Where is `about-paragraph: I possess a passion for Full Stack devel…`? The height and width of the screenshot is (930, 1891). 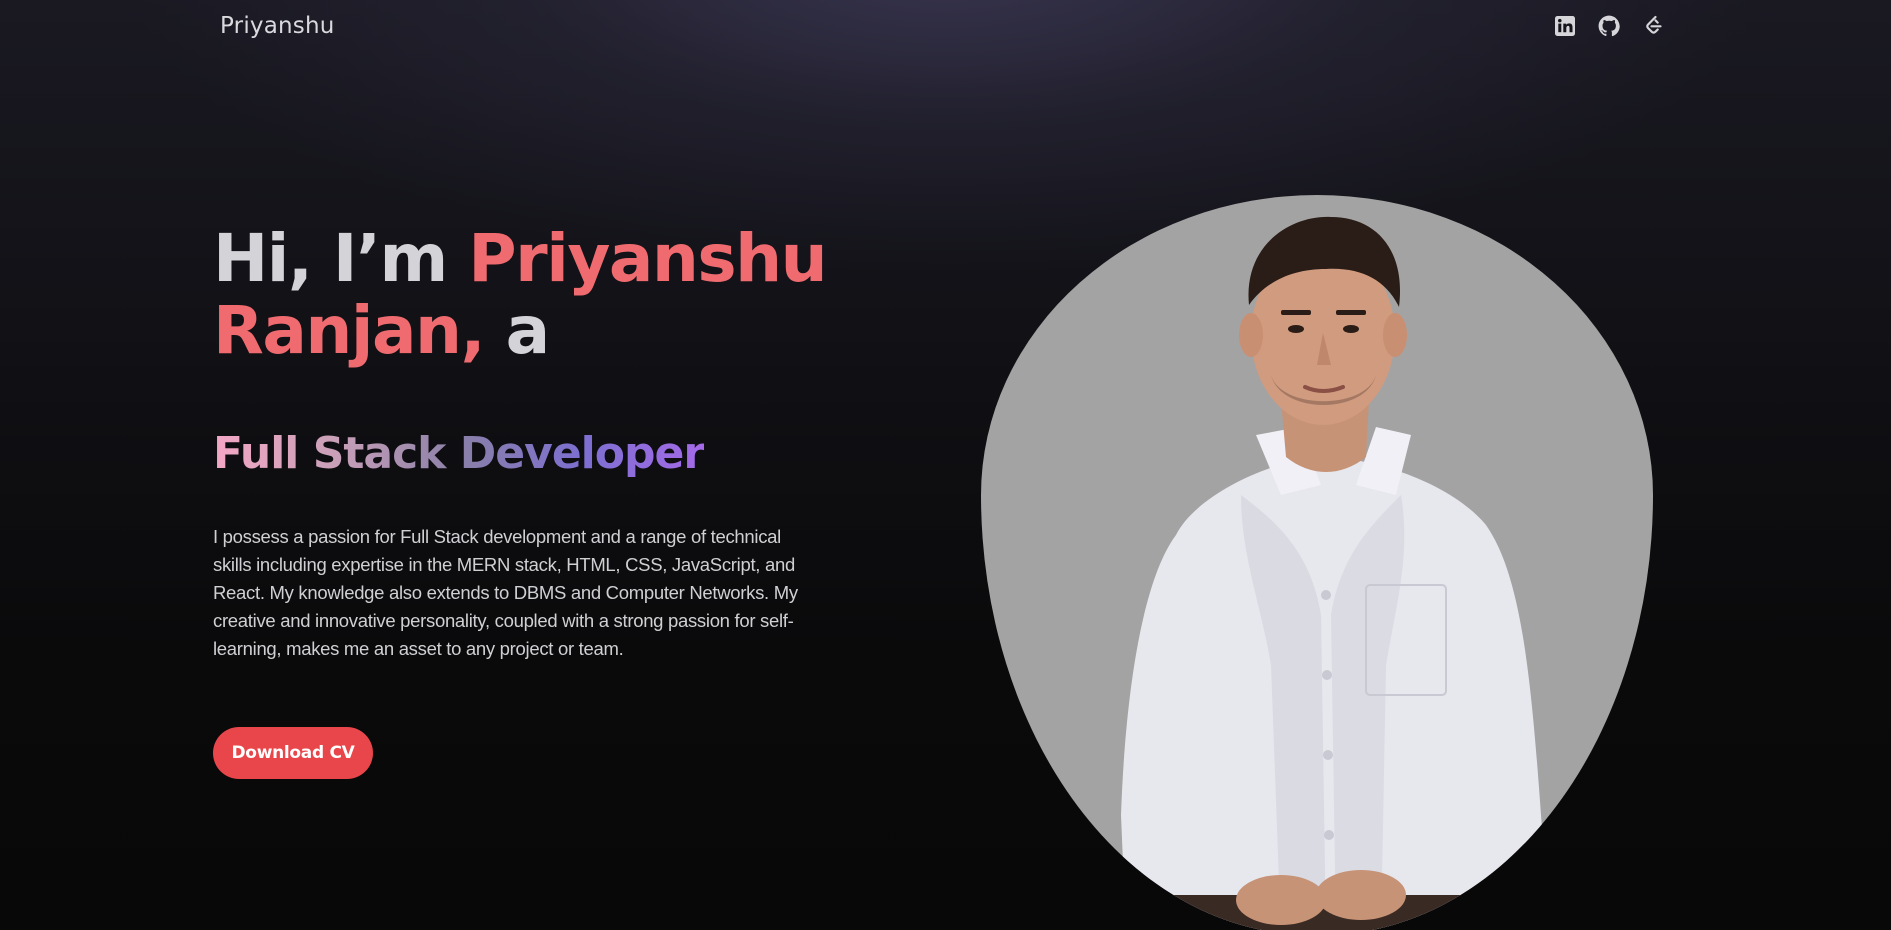
about-paragraph: I possess a passion for Full Stack devel… is located at coordinates (505, 592).